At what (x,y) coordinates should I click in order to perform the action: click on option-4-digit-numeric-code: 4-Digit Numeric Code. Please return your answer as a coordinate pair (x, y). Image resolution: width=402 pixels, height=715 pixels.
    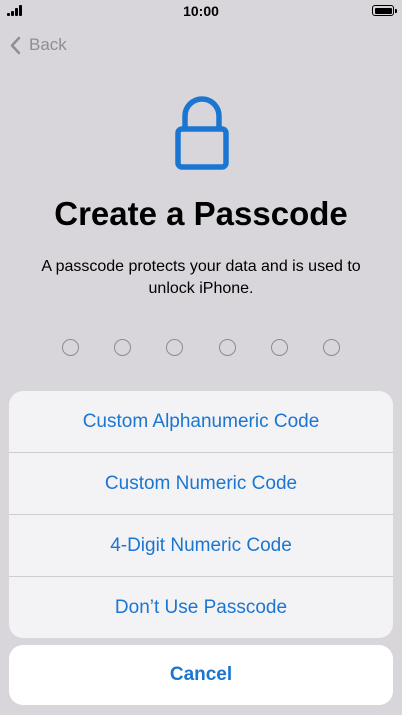
    Looking at the image, I should click on (201, 545).